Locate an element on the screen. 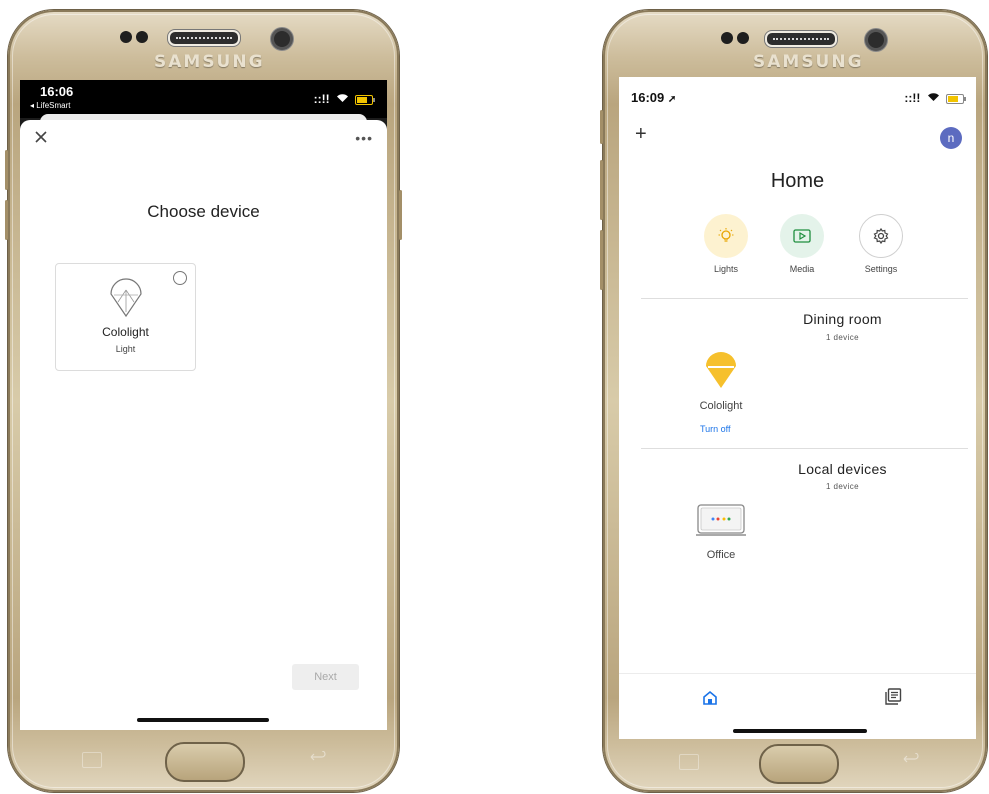 The width and height of the screenshot is (989, 794). avatar: n is located at coordinates (951, 138).